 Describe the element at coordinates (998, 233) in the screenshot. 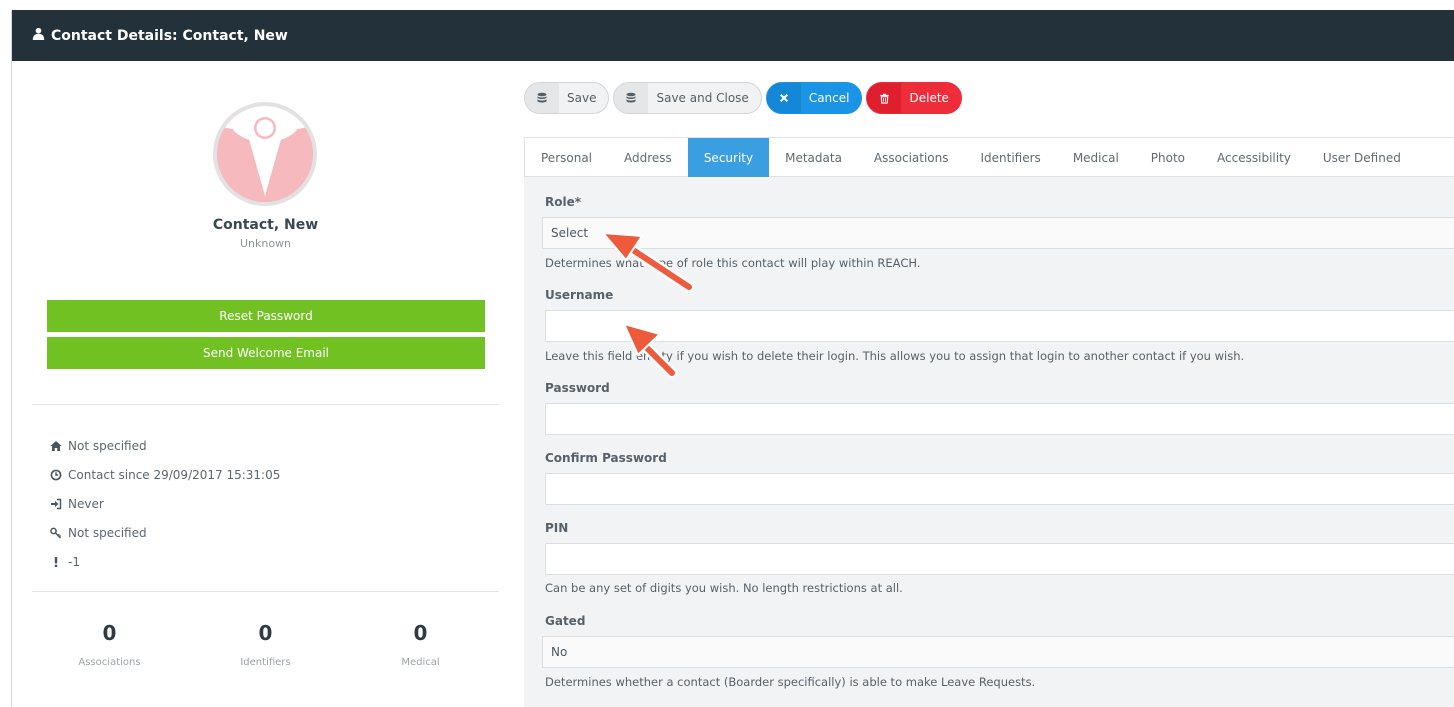

I see `role-select: Select` at that location.